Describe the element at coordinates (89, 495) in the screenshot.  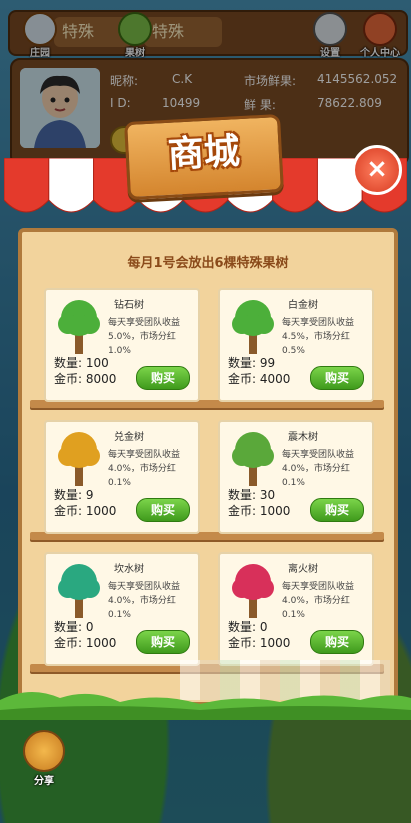
I see `quantity-value: 9` at that location.